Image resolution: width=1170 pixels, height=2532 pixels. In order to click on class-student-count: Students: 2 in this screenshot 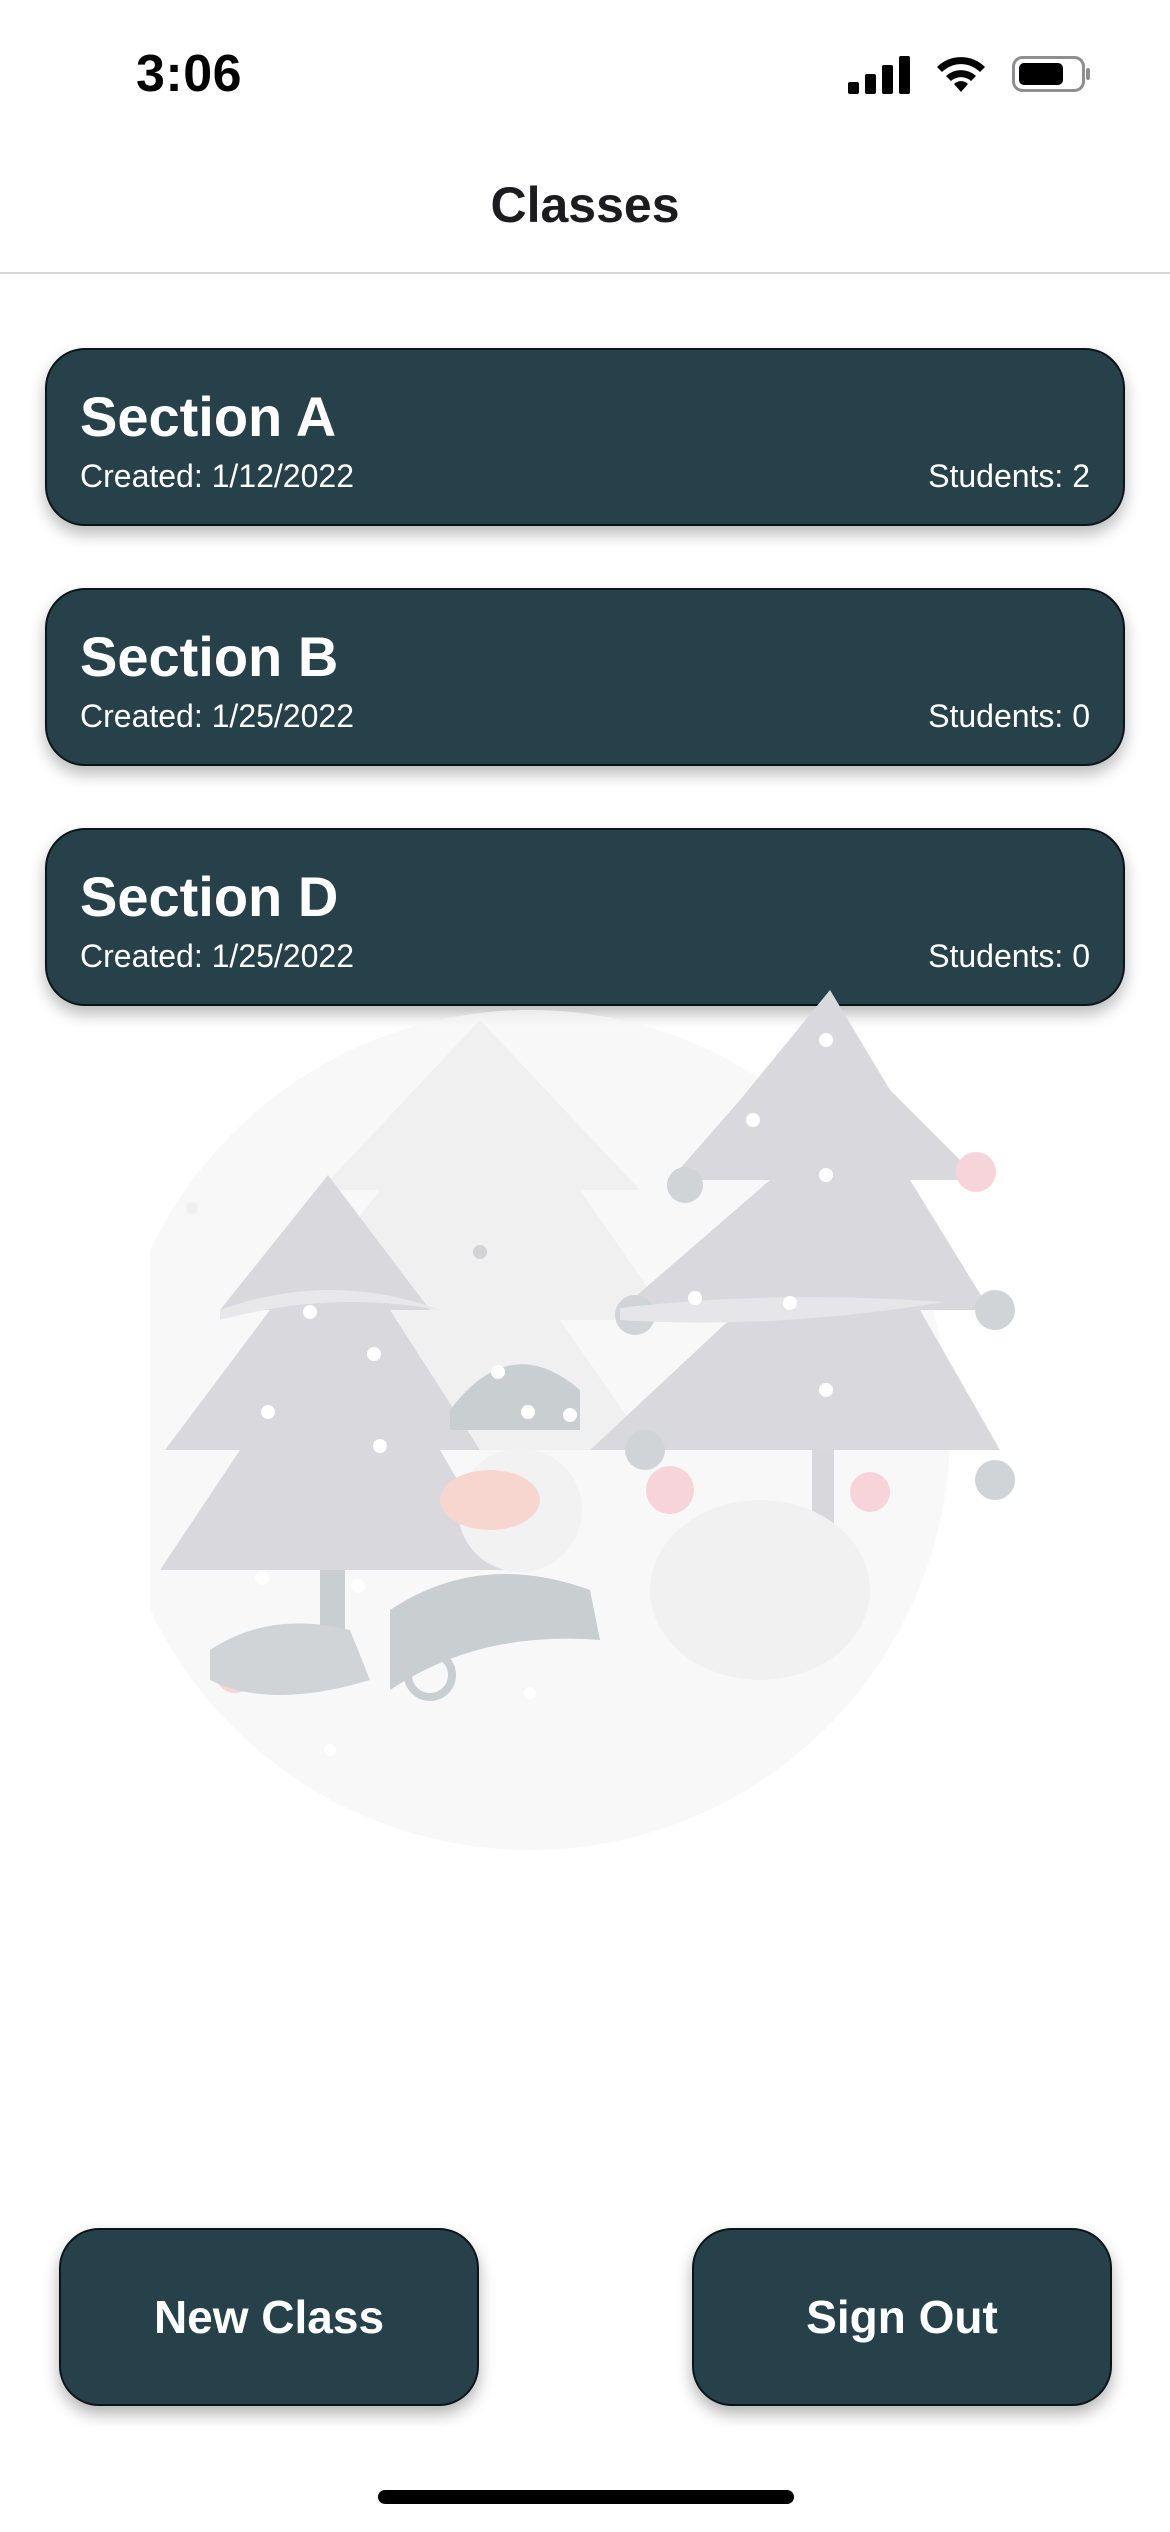, I will do `click(1009, 476)`.